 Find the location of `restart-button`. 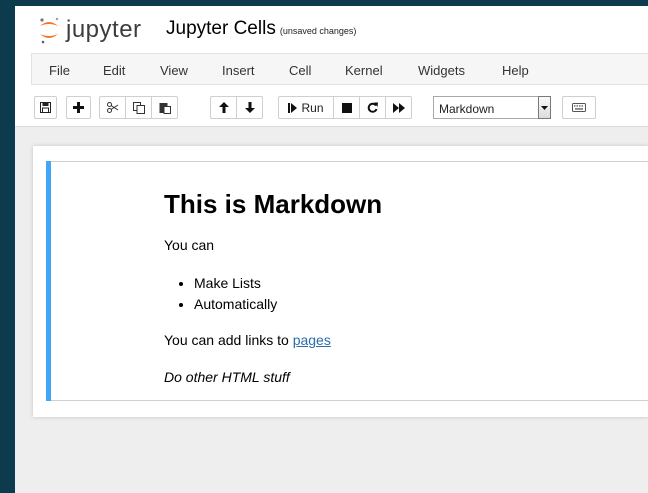

restart-button is located at coordinates (372, 107).